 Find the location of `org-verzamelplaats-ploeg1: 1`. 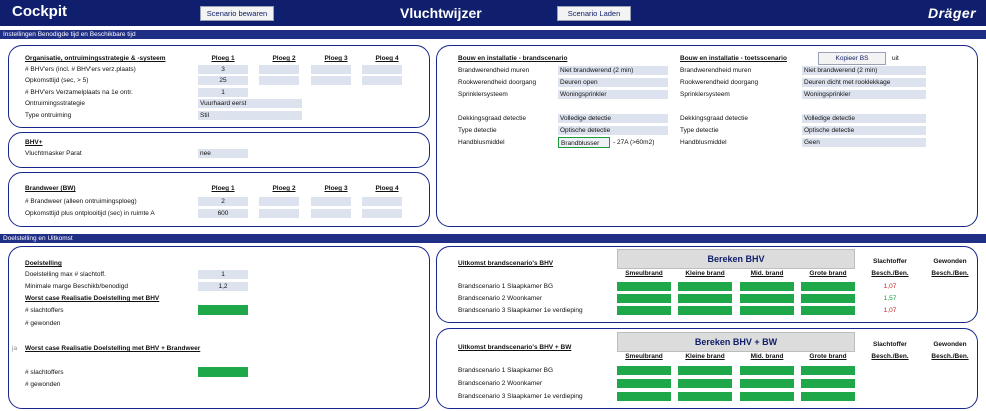

org-verzamelplaats-ploeg1: 1 is located at coordinates (223, 92).